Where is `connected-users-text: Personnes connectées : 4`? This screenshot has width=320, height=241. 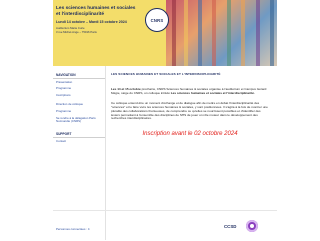 connected-users-text: Personnes connectées : 4 is located at coordinates (73, 229).